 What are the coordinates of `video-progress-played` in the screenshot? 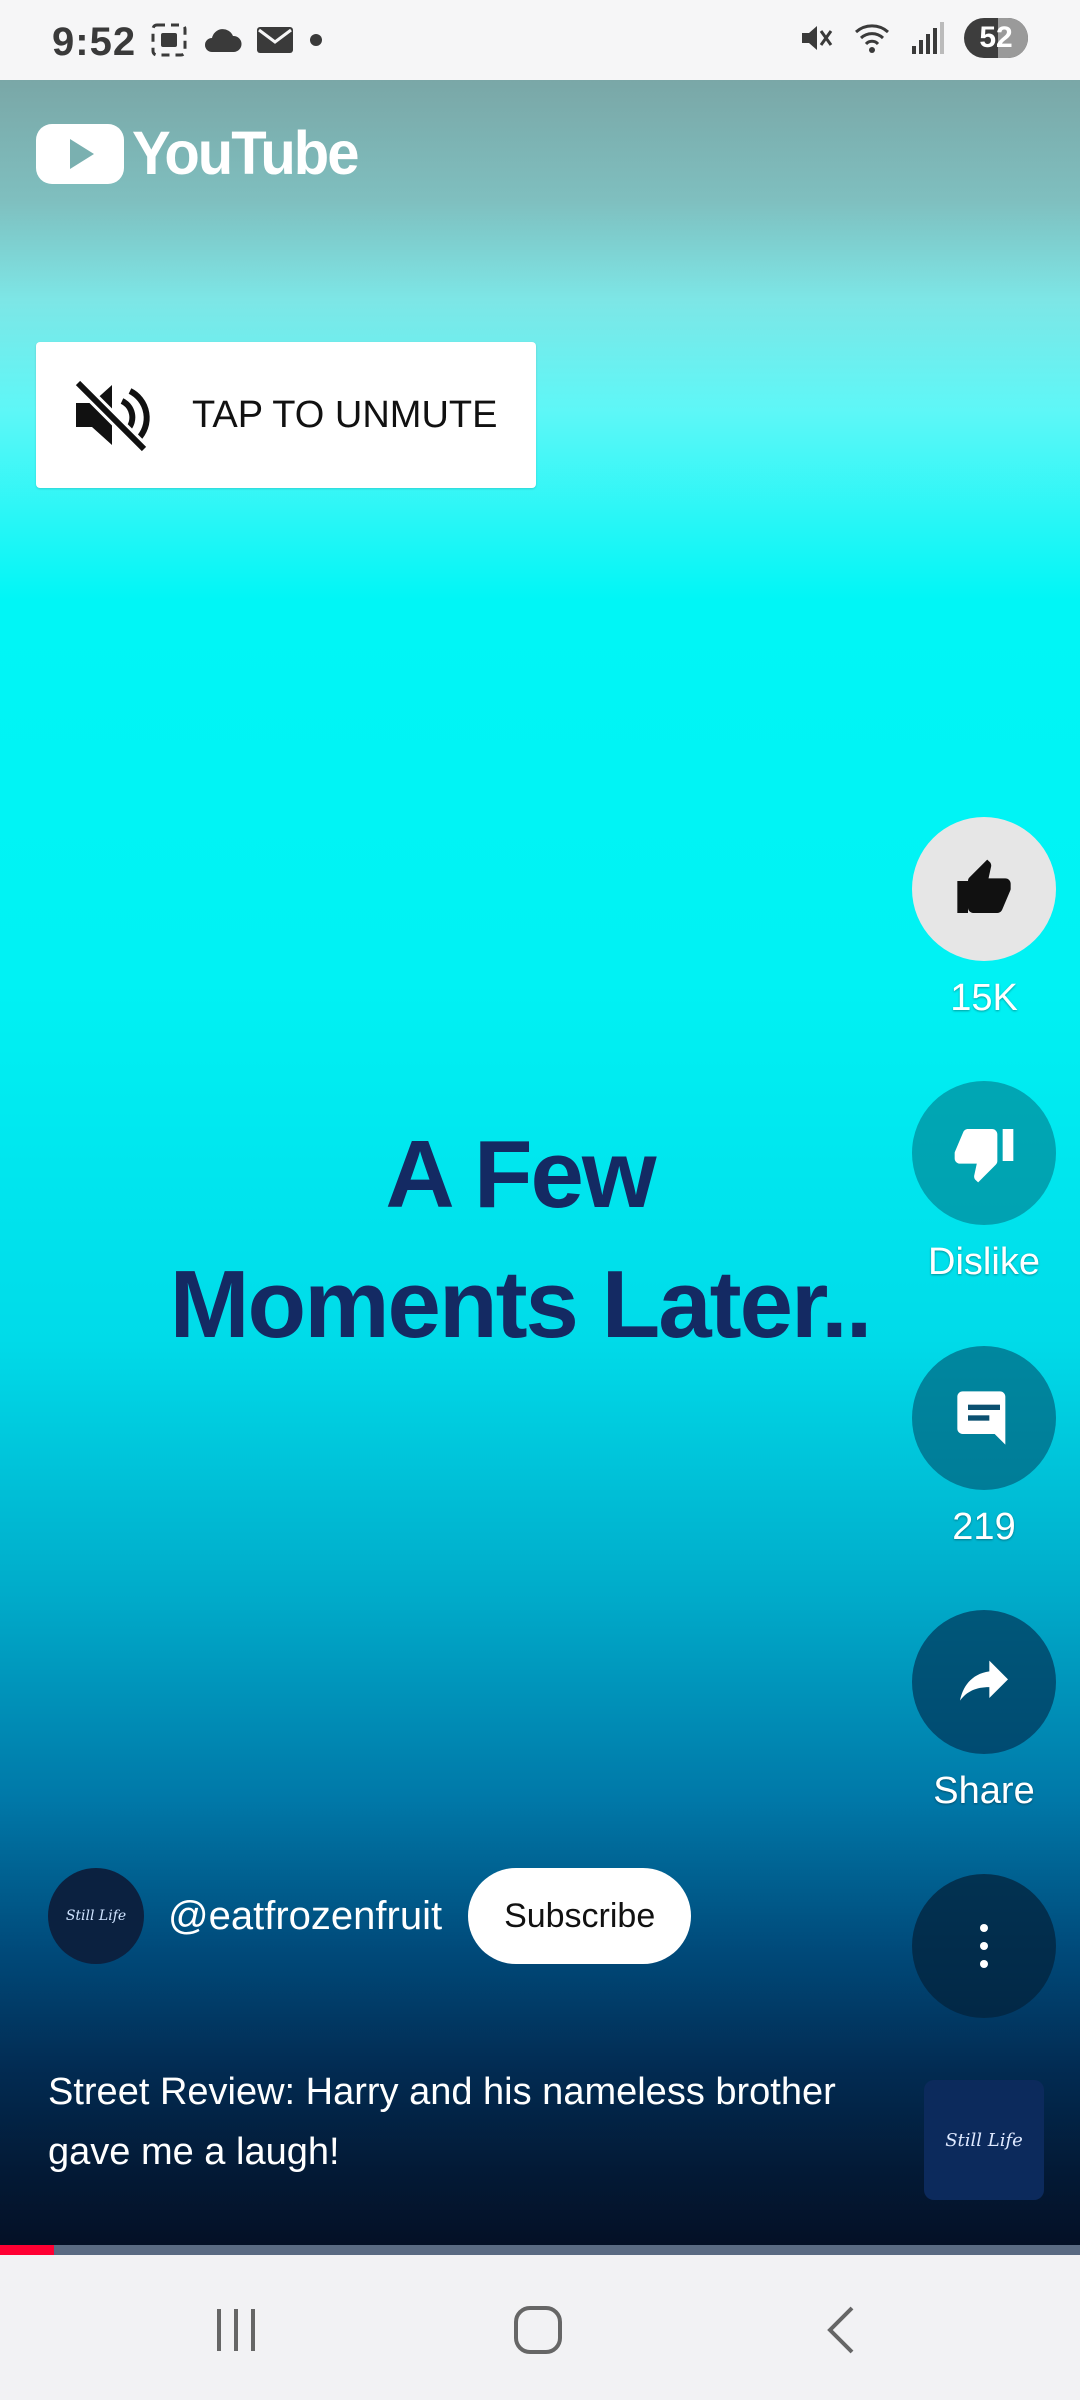 It's located at (27, 2250).